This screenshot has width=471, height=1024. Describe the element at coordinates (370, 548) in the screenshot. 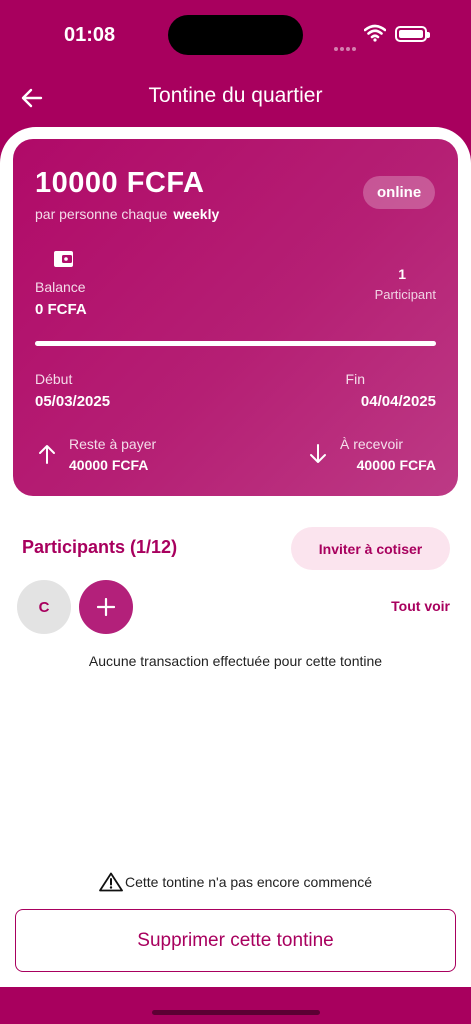

I see `invite-button: Inviter à cotiser` at that location.